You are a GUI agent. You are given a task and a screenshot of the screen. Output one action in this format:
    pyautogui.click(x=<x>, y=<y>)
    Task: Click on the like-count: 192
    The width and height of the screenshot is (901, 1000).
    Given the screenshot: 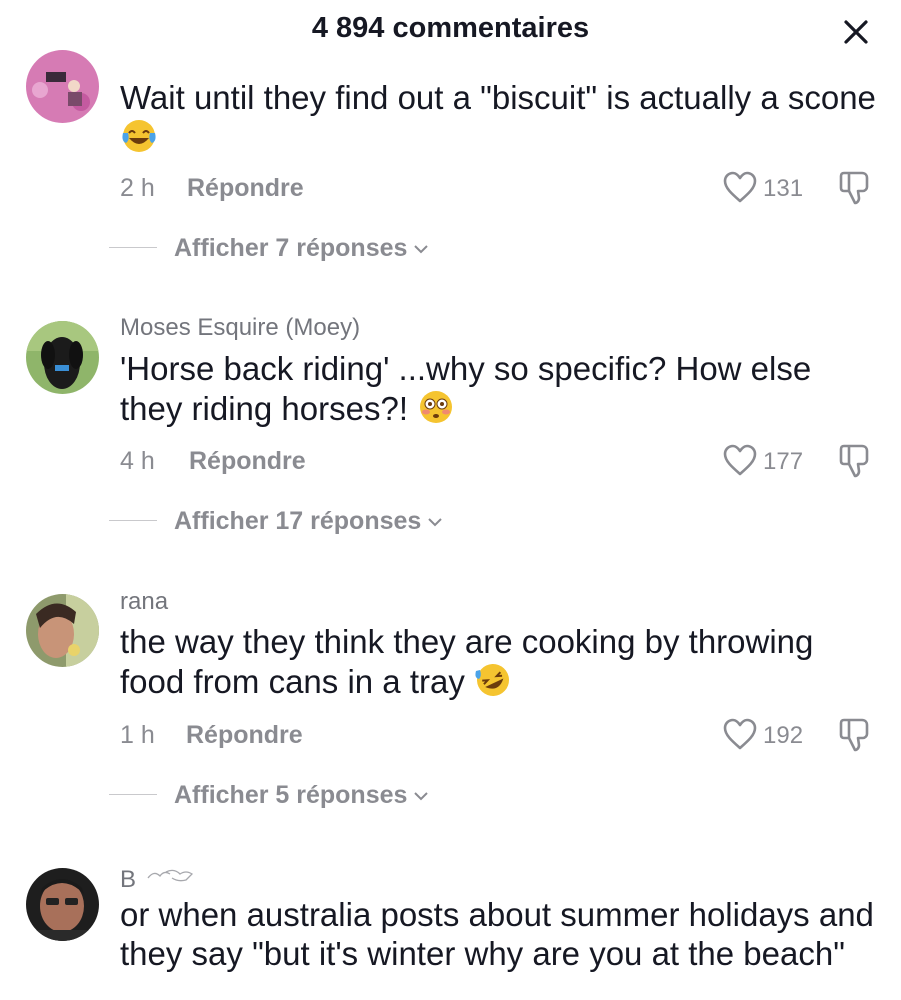 What is the action you would take?
    pyautogui.click(x=783, y=735)
    